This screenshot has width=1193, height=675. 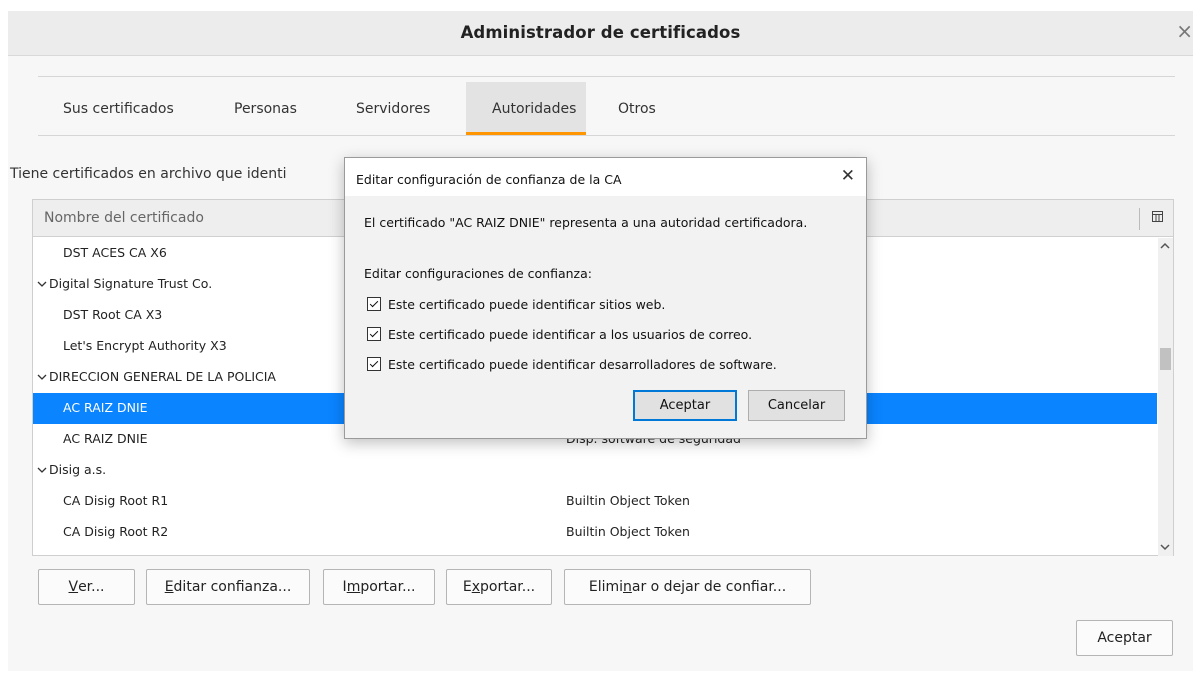 I want to click on column-picker-icon, so click(x=1157, y=218).